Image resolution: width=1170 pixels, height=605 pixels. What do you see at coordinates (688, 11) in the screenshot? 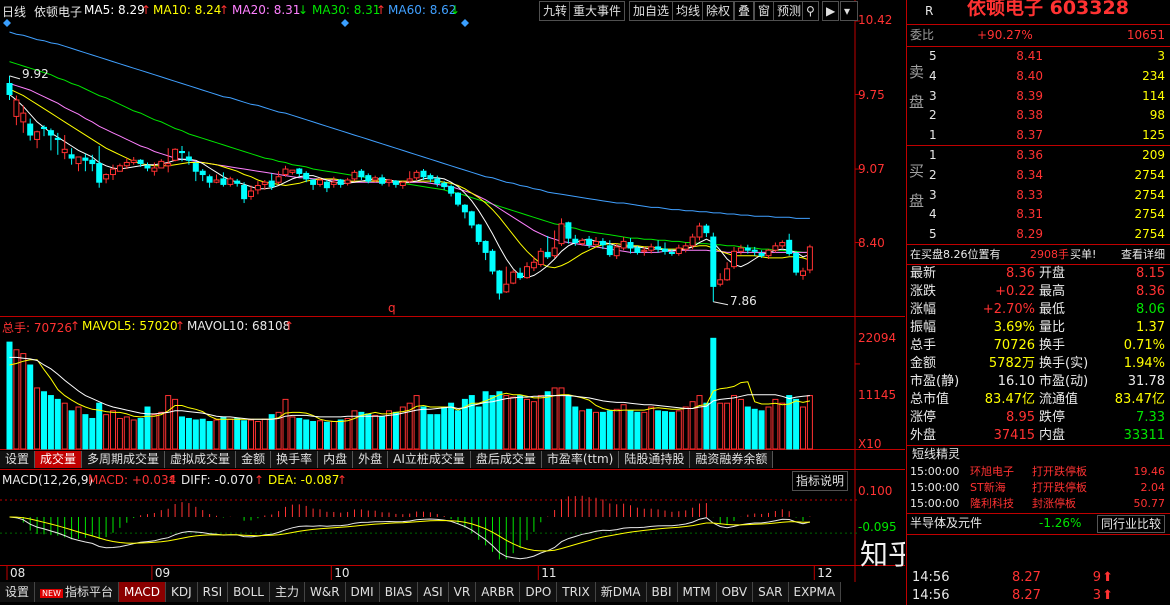
I see `toolbar-button: 均线` at bounding box center [688, 11].